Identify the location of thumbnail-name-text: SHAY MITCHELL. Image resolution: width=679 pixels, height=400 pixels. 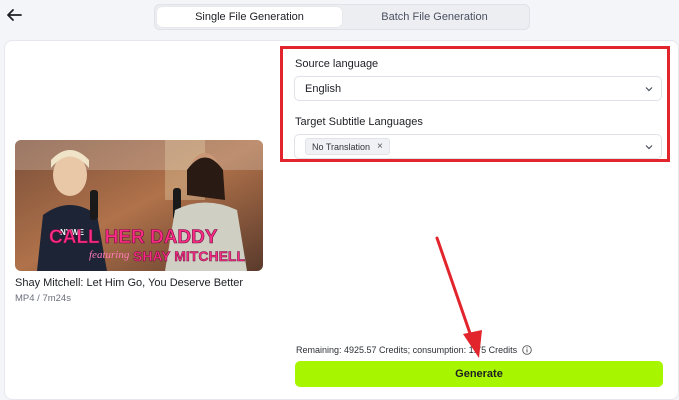
(189, 256).